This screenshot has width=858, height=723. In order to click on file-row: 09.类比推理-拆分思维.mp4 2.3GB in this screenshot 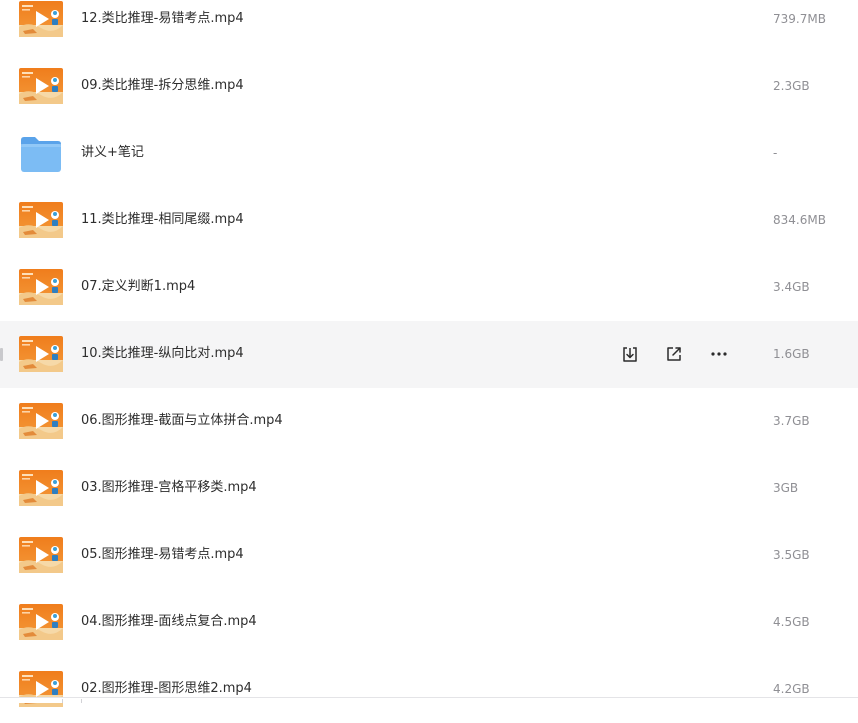, I will do `click(429, 86)`.